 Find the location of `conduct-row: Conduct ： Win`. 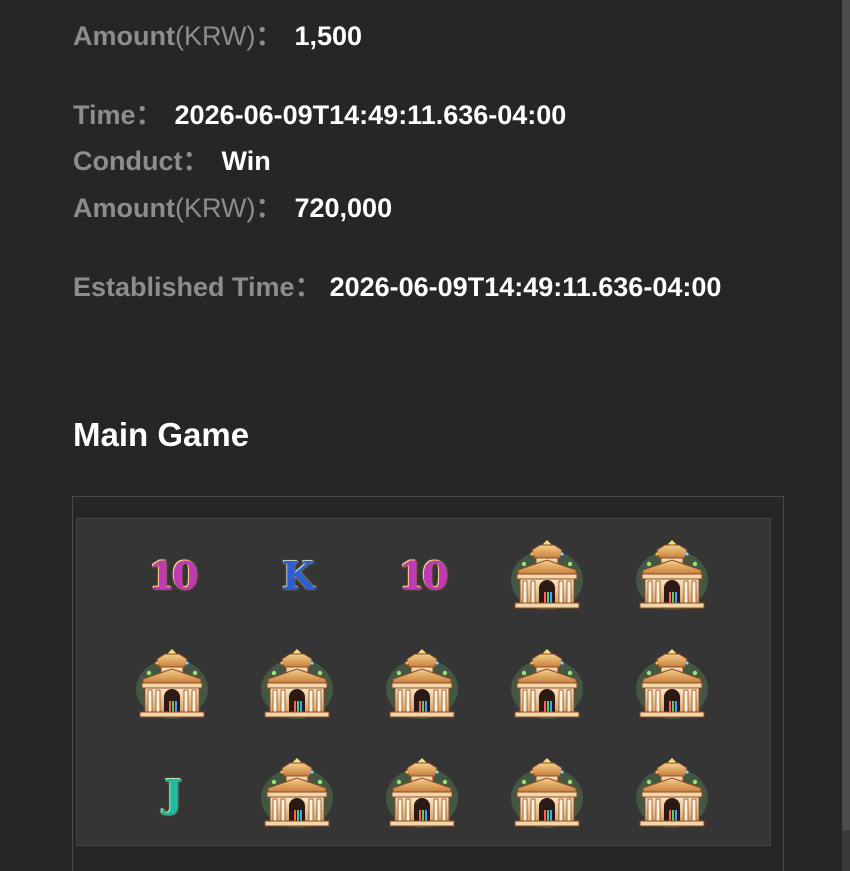

conduct-row: Conduct ： Win is located at coordinates (172, 158).